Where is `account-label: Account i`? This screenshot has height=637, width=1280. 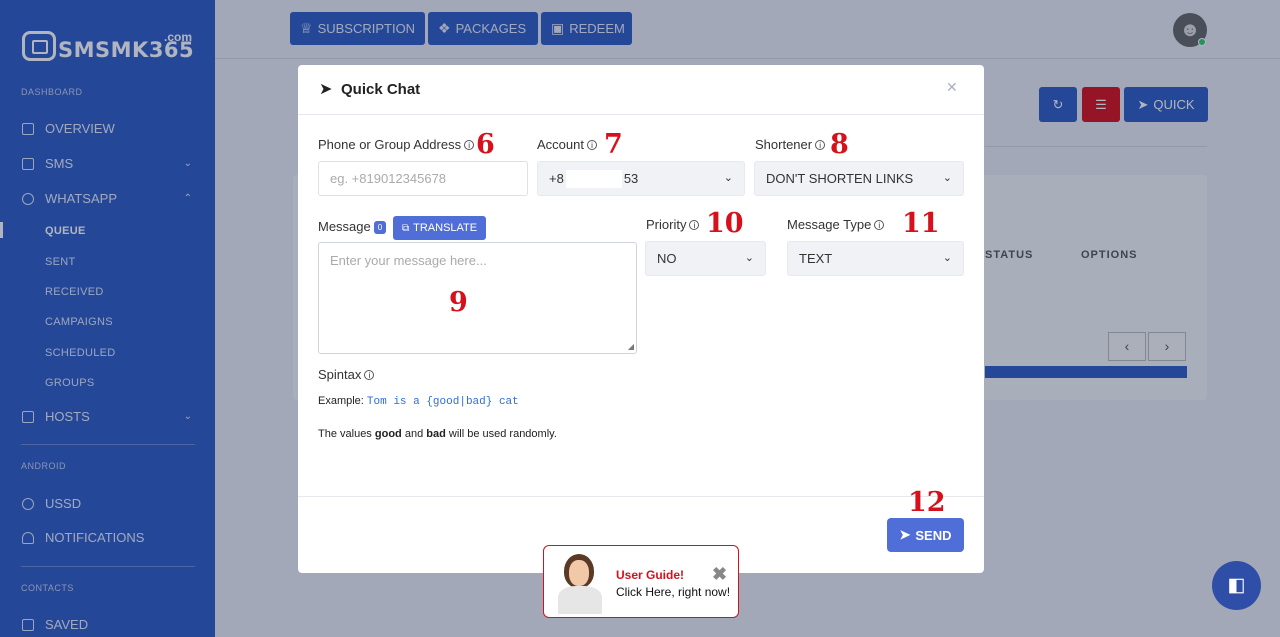 account-label: Account i is located at coordinates (567, 144).